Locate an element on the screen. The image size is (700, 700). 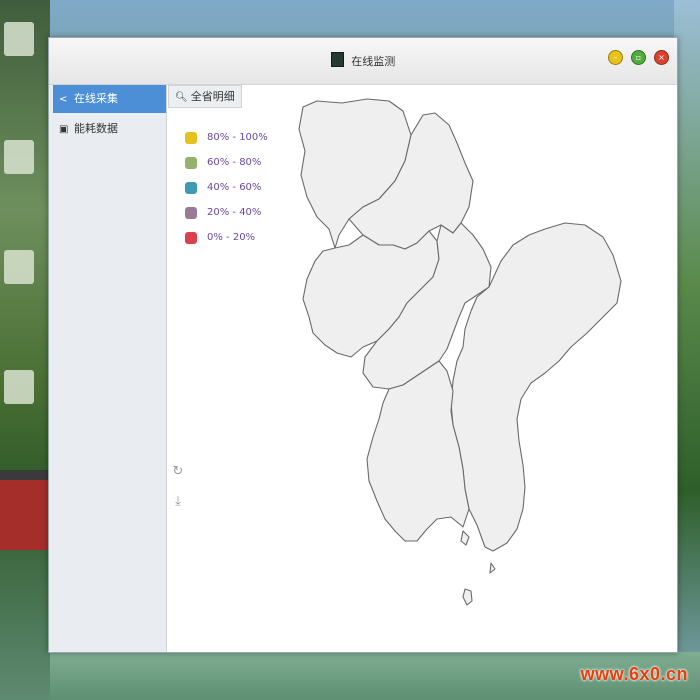
legend-item: 80% - 100% is located at coordinates (226, 144).